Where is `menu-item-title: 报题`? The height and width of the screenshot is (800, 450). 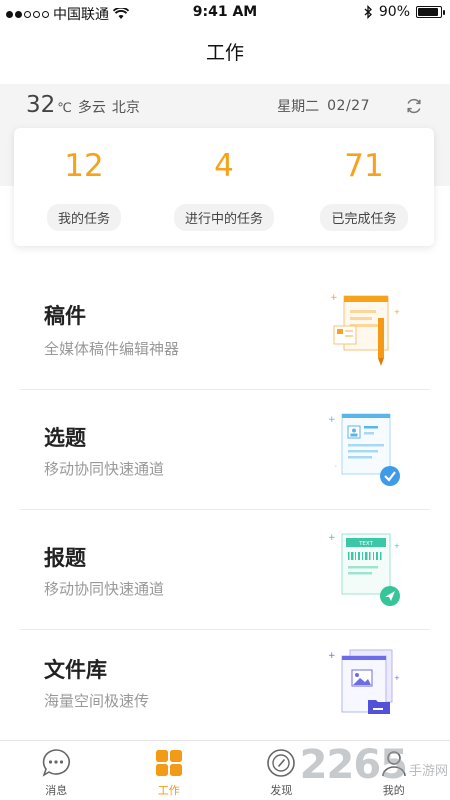
menu-item-title: 报题 is located at coordinates (65, 558).